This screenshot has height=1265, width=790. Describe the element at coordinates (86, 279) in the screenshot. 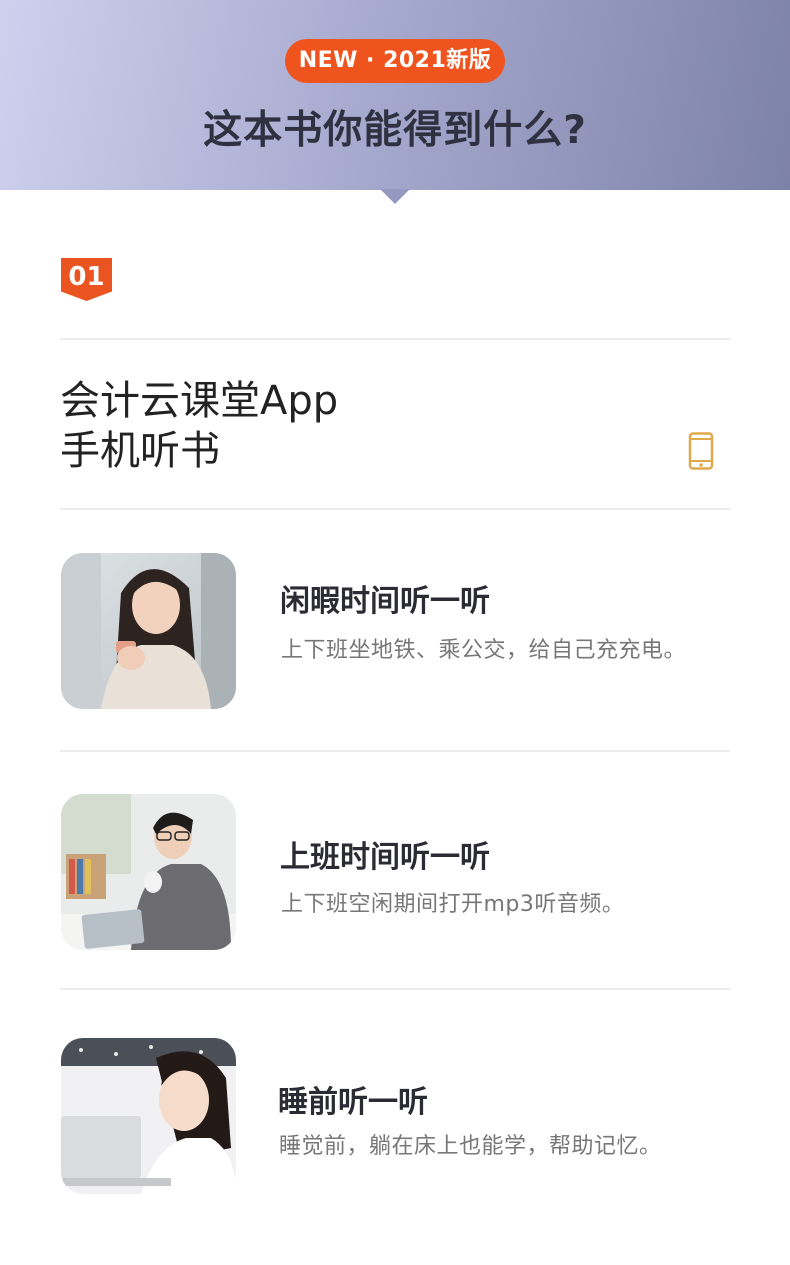

I see `section-number-badge: 01` at that location.